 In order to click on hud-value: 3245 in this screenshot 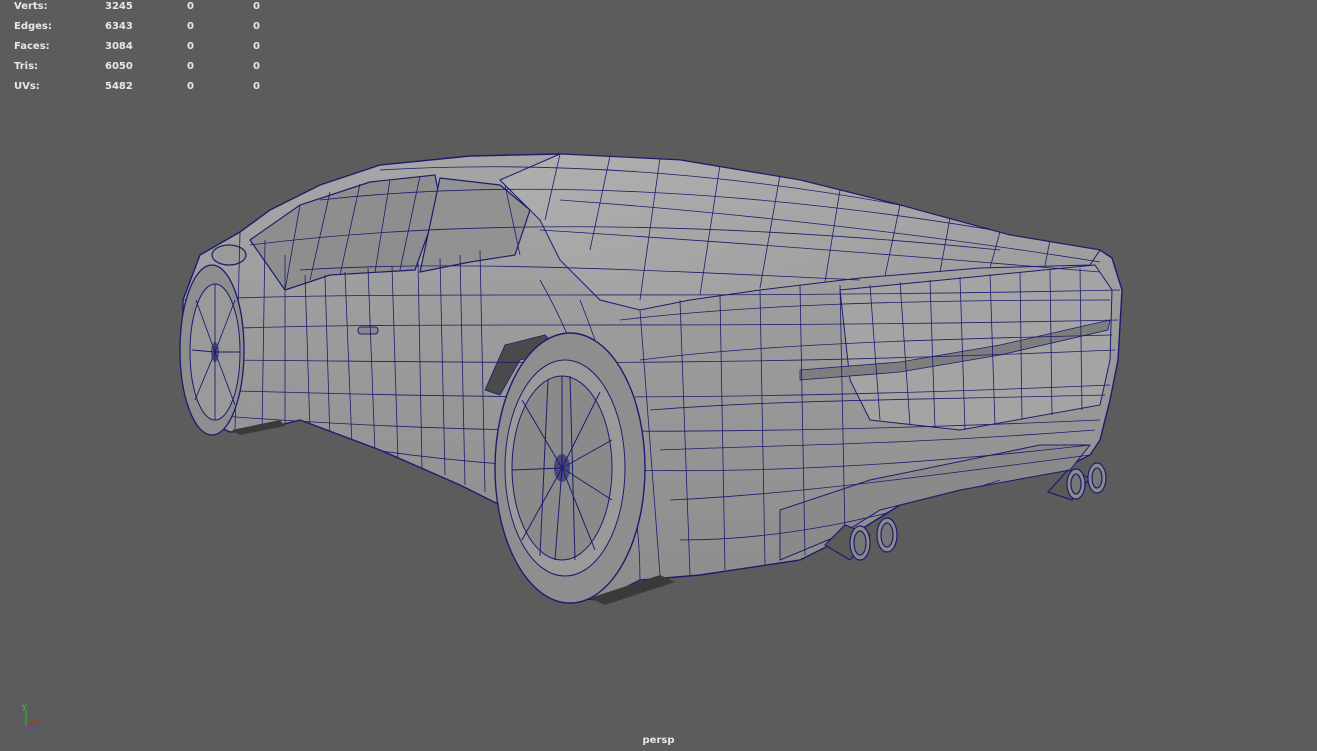, I will do `click(119, 6)`.